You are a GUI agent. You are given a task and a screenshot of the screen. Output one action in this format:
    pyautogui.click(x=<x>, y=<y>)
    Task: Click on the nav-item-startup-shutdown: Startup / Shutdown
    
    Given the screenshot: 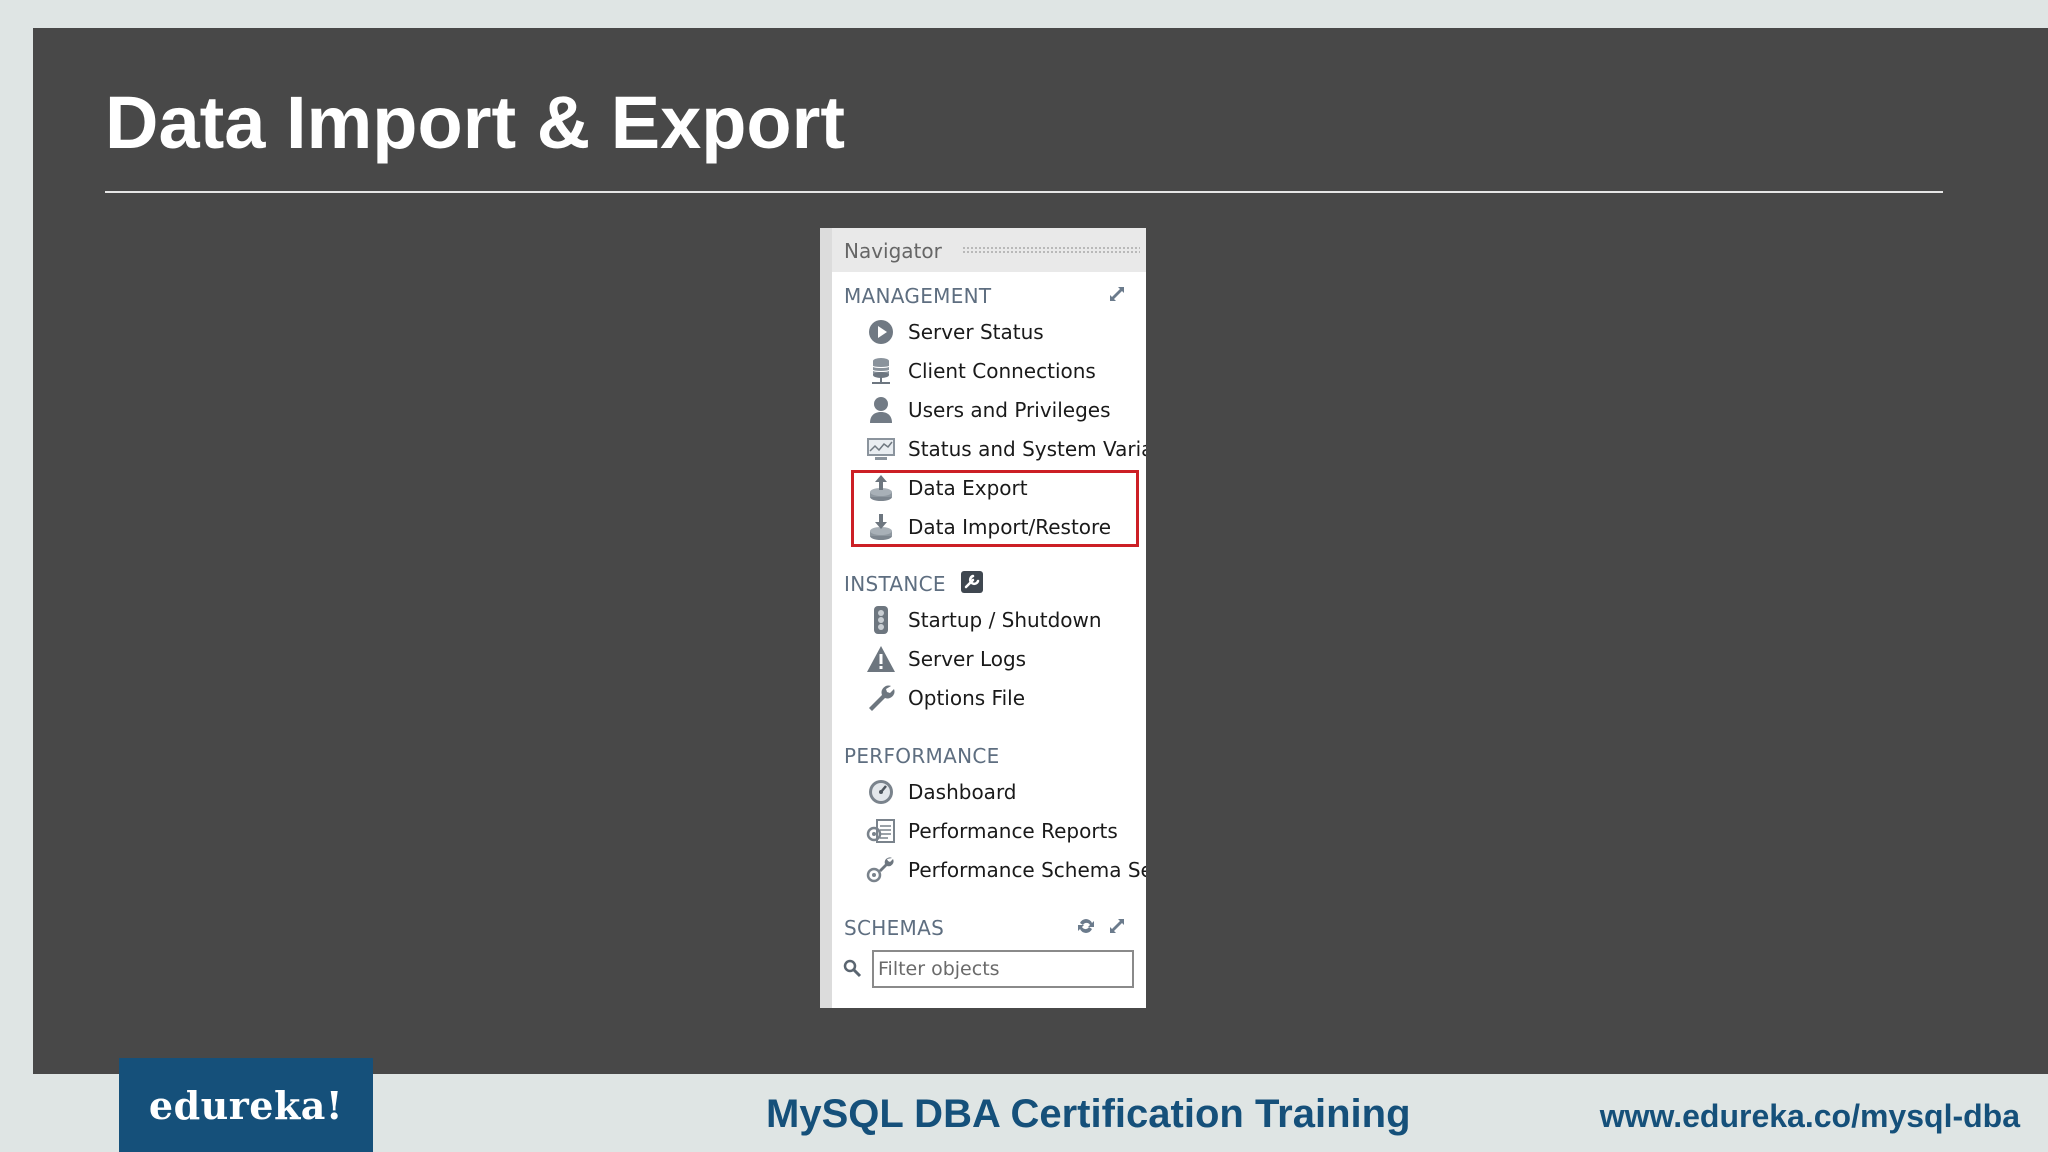 What is the action you would take?
    pyautogui.click(x=984, y=620)
    